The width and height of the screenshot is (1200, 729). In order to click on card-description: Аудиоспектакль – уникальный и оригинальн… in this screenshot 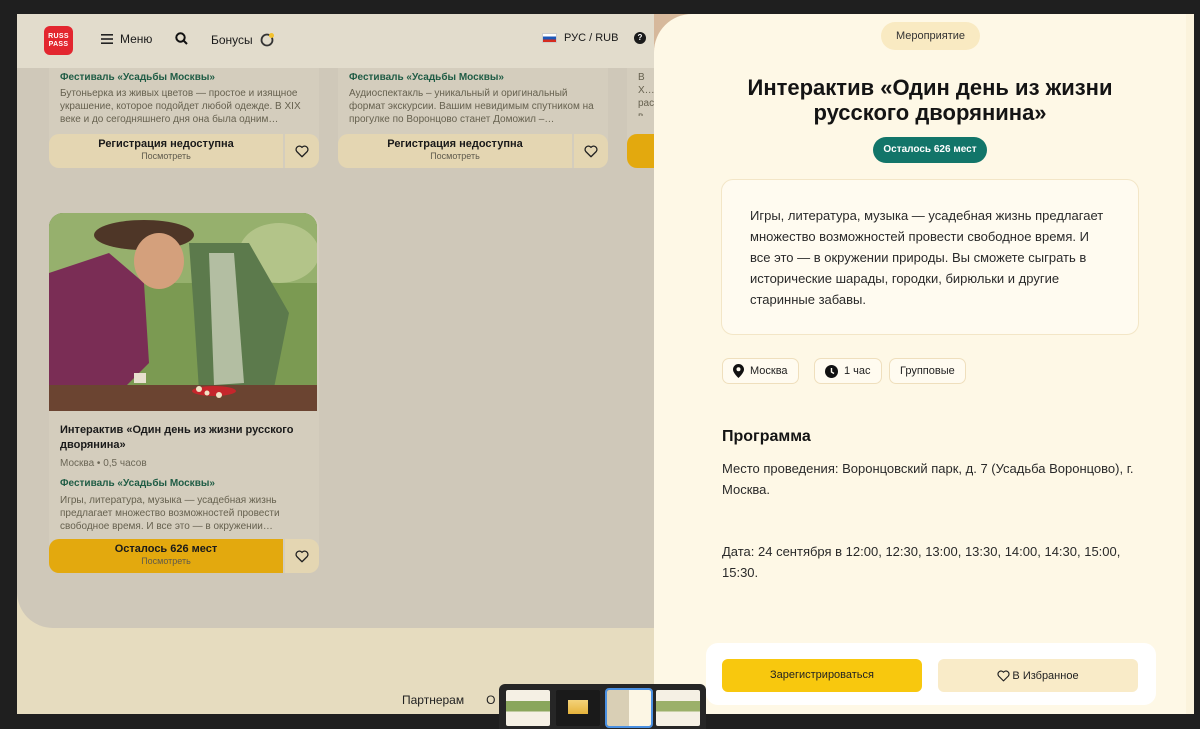, I will do `click(471, 106)`.